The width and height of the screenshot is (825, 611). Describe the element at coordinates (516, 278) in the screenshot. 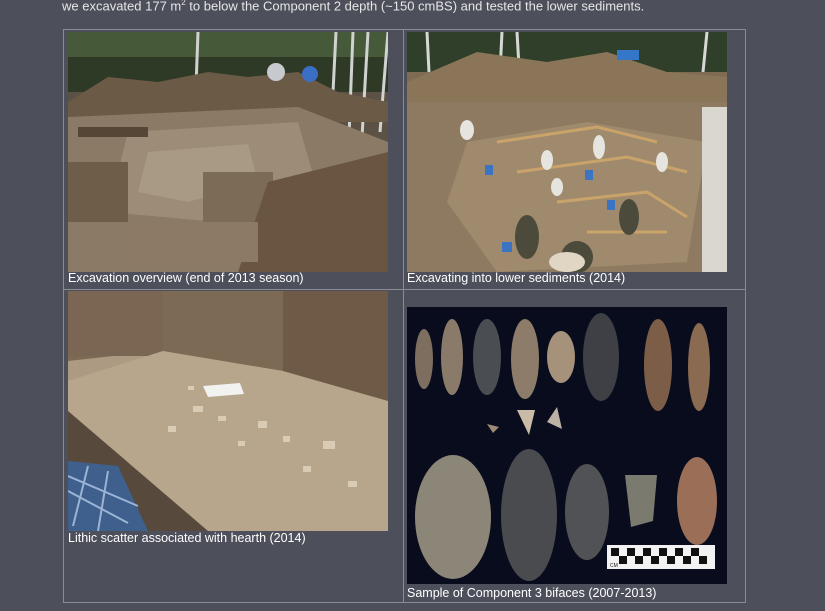

I see `figure-caption-2: Excavating into lower sediments (2014)` at that location.